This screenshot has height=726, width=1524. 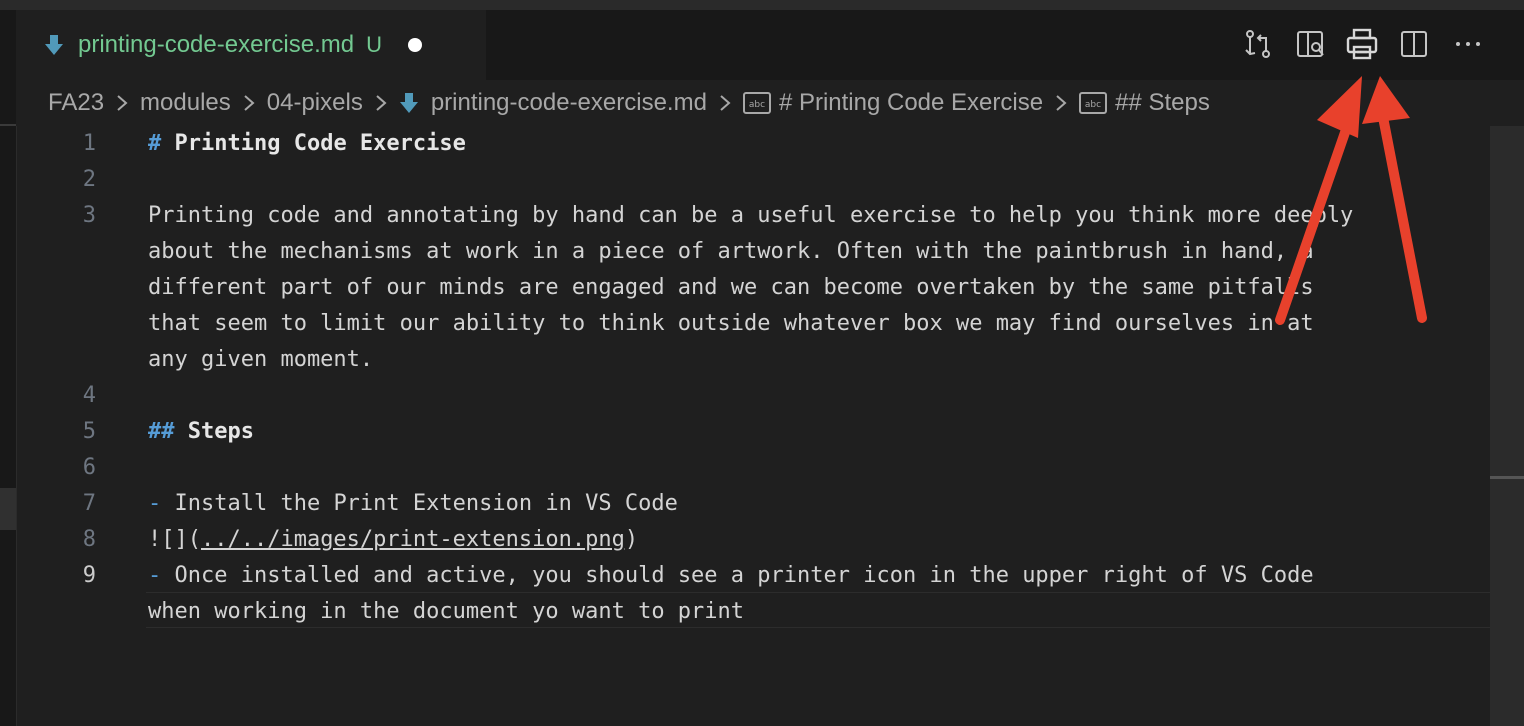 What do you see at coordinates (315, 103) in the screenshot?
I see `breadcrumb-item-04-pixels: 04-pixels` at bounding box center [315, 103].